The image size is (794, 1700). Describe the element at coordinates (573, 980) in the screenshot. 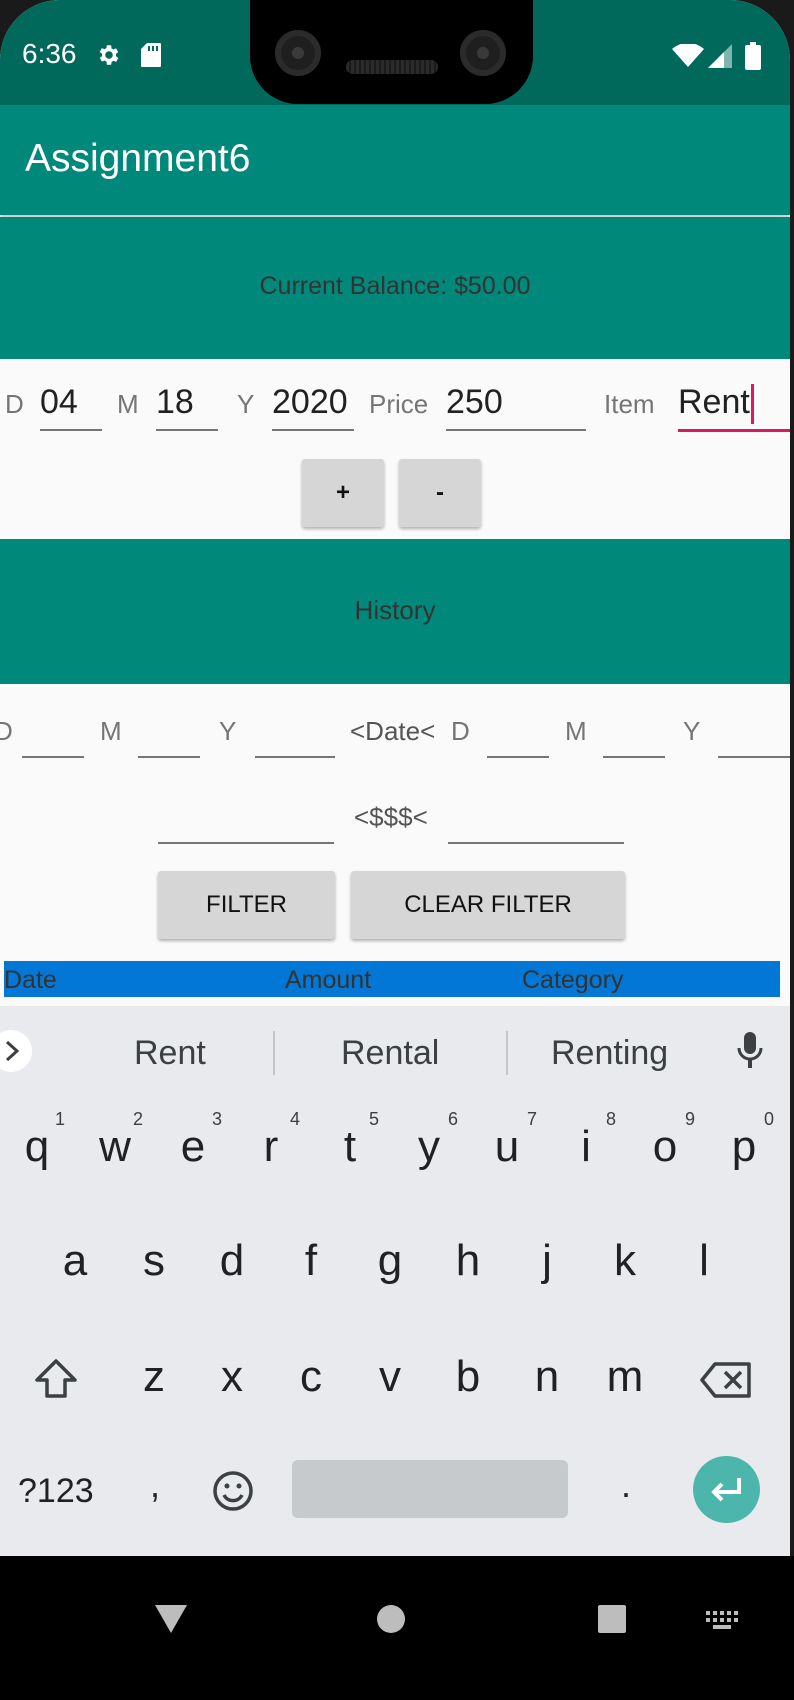

I see `column-category: Category` at that location.